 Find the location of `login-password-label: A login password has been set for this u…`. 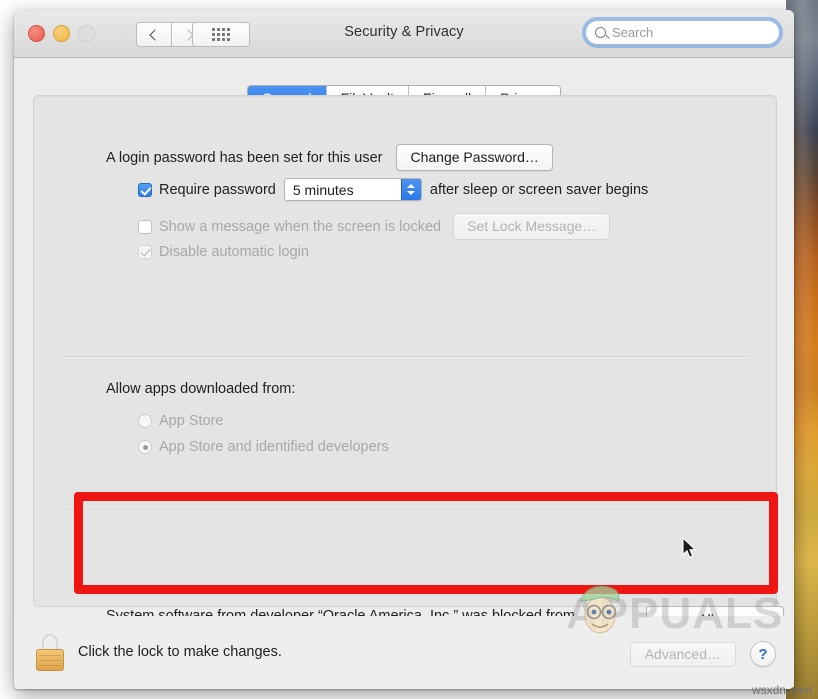

login-password-label: A login password has been set for this u… is located at coordinates (244, 157).